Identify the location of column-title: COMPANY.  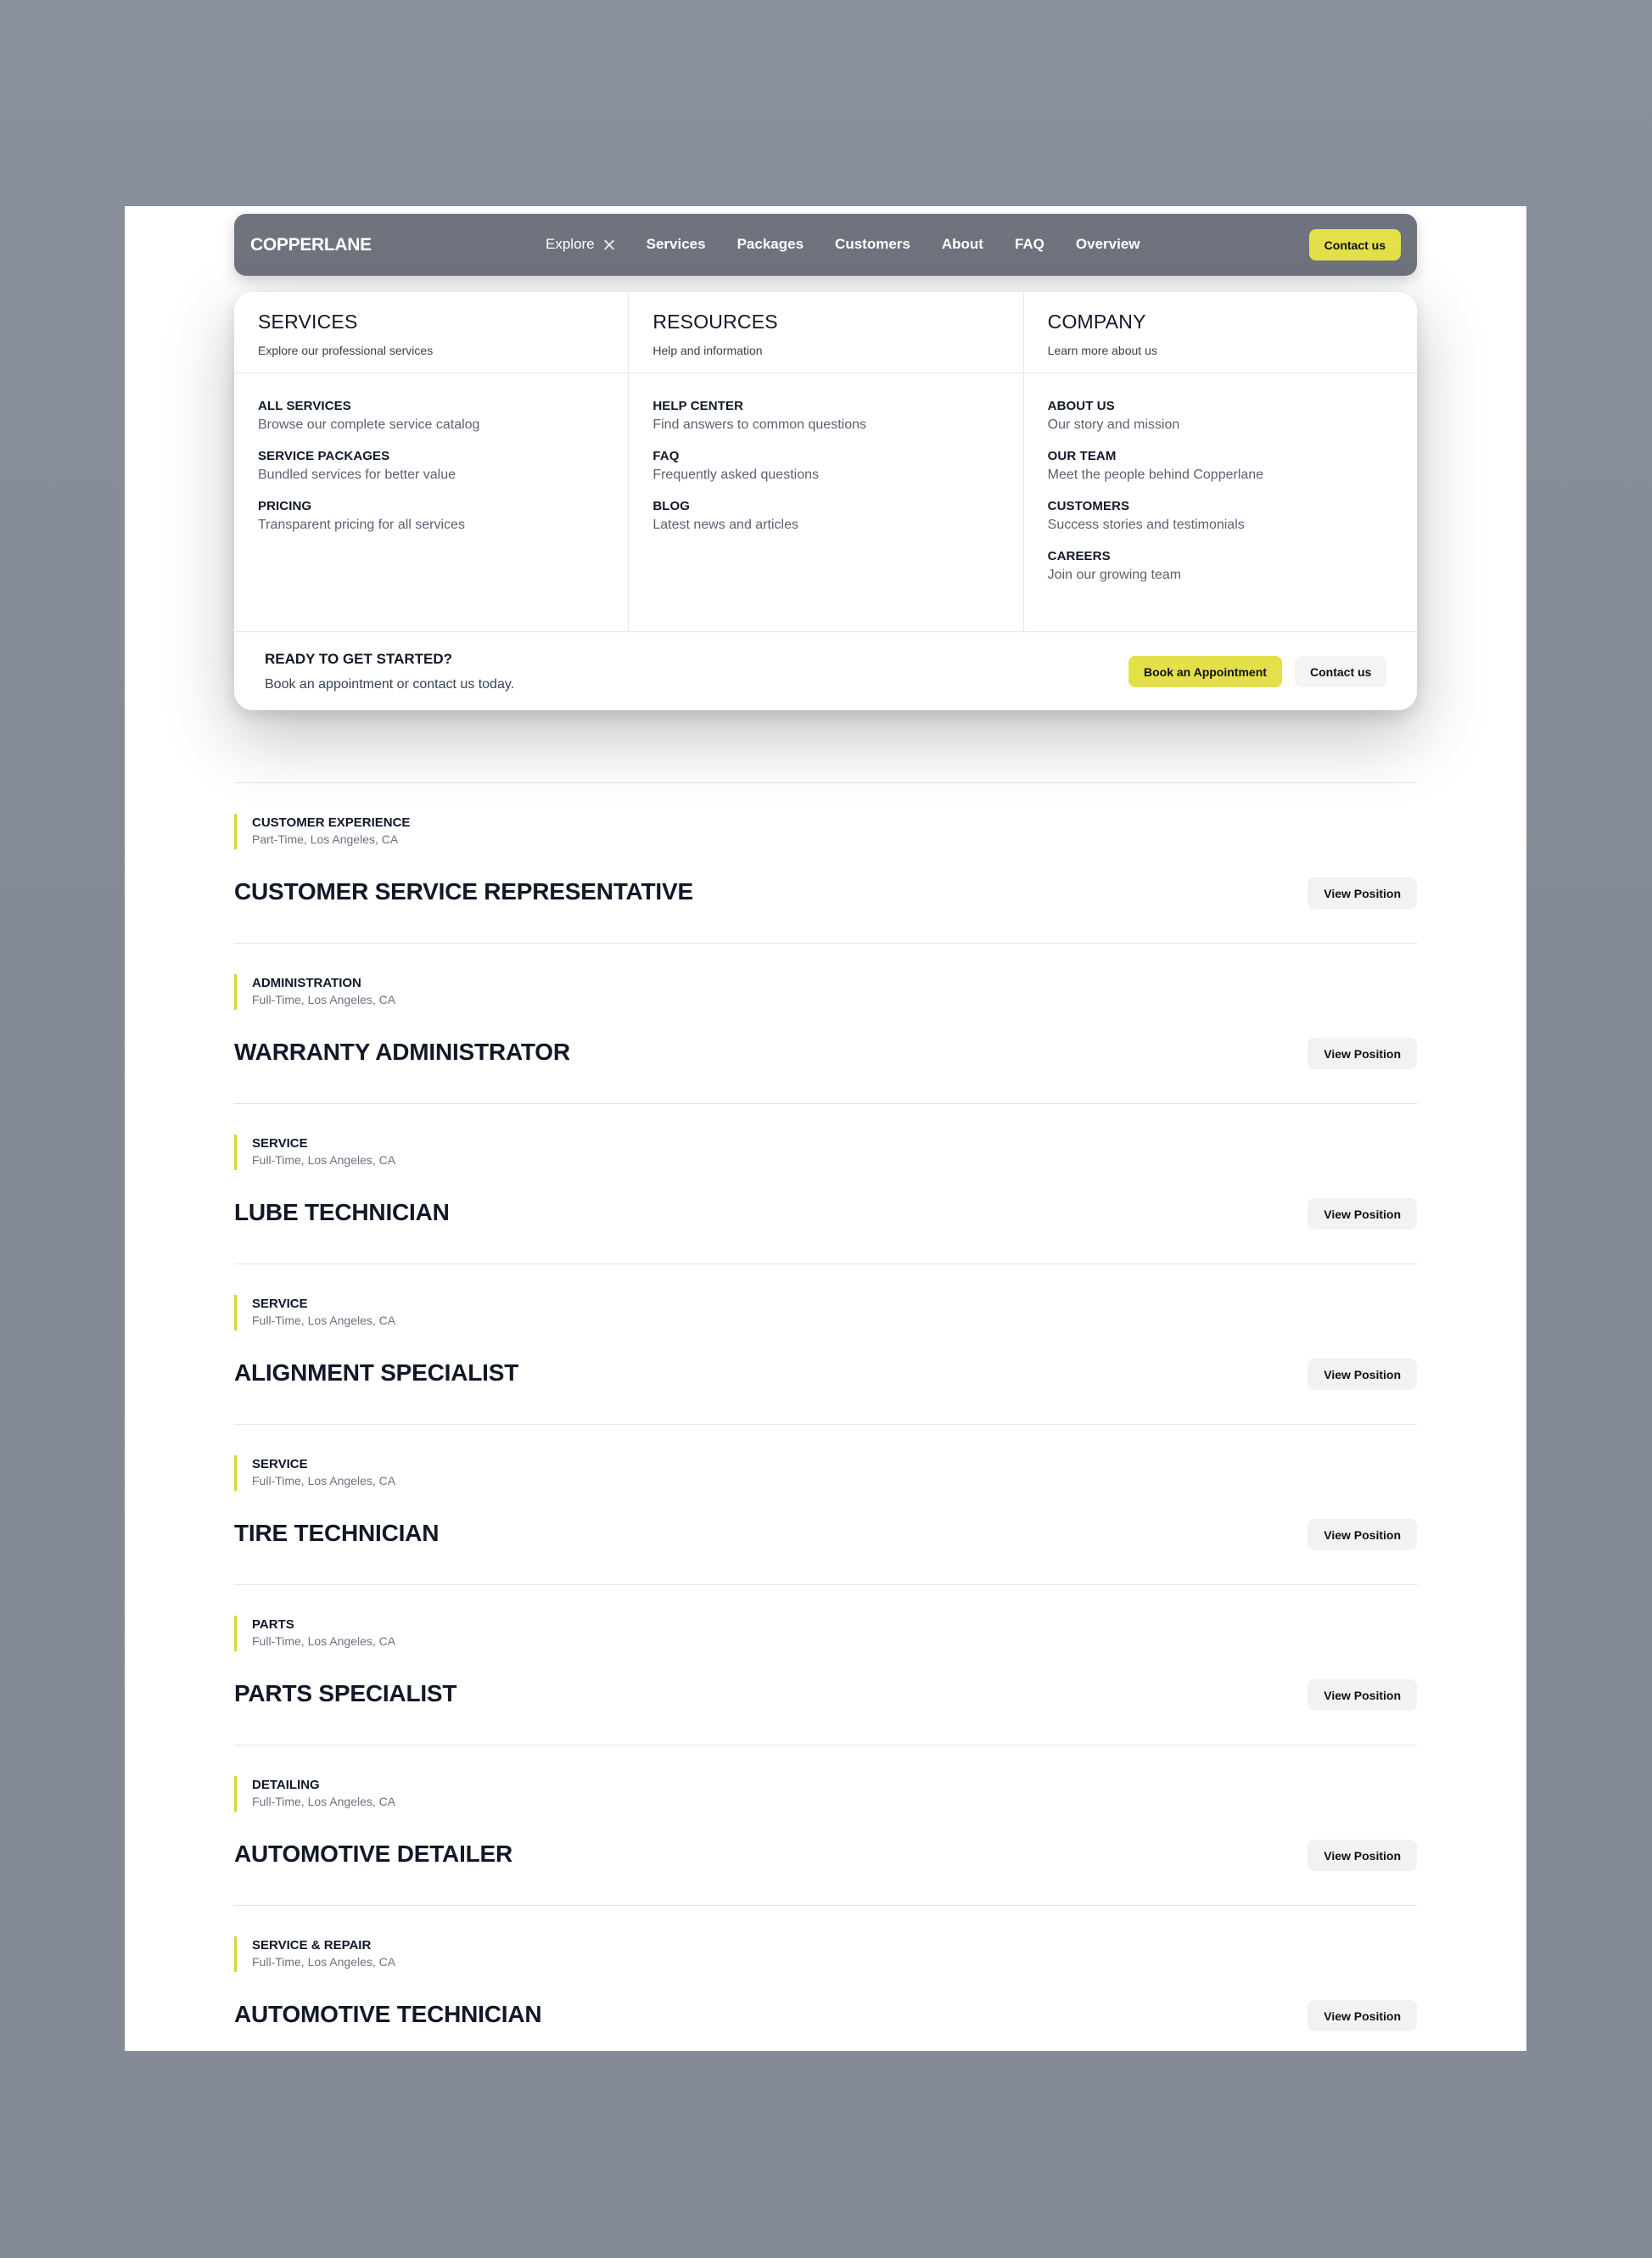
(1097, 322).